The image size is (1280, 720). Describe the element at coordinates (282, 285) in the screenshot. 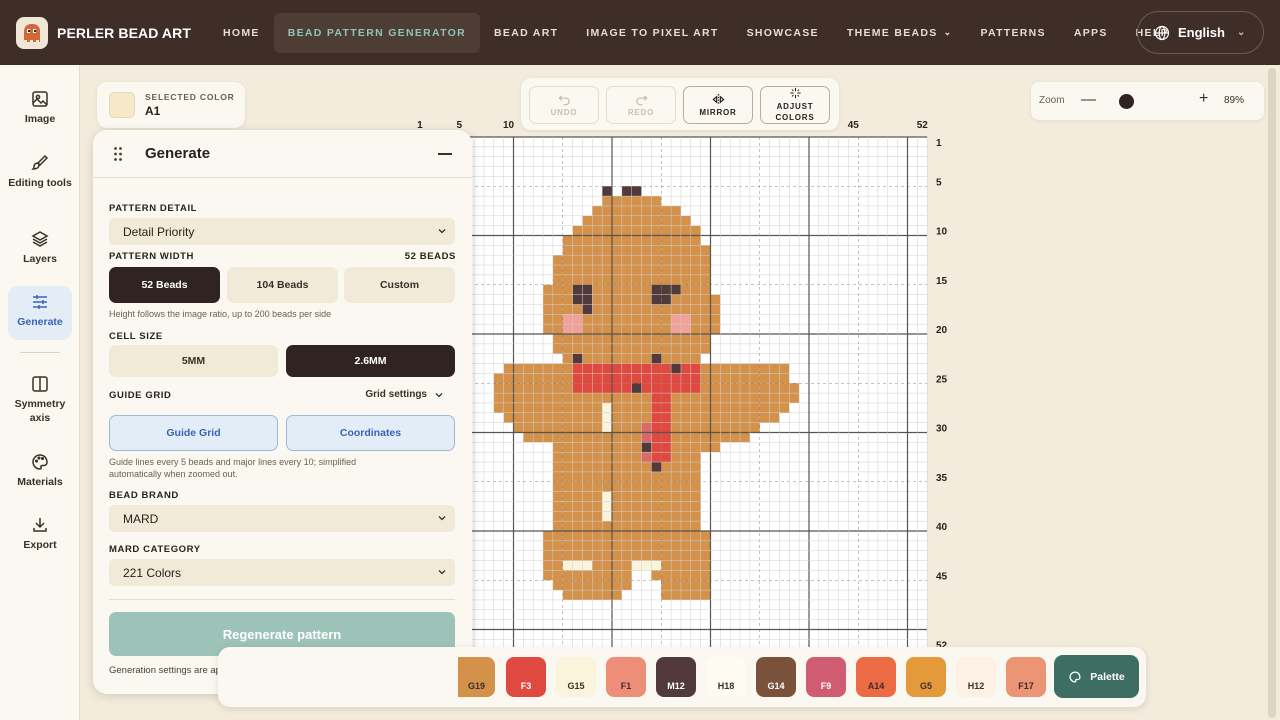

I see `width-104-beads-button: 104 Beads` at that location.